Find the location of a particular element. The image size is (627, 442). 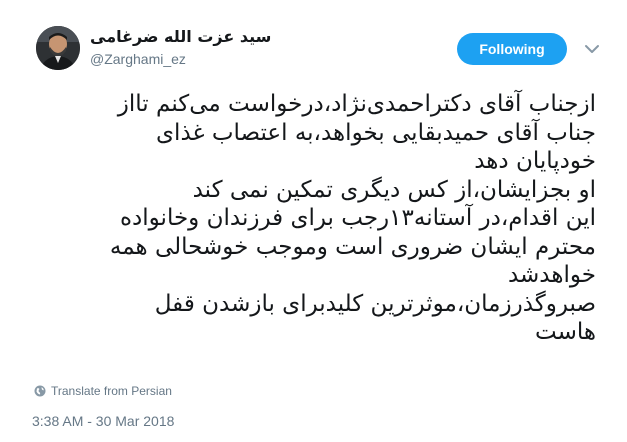

chevron-down-icon is located at coordinates (592, 49).